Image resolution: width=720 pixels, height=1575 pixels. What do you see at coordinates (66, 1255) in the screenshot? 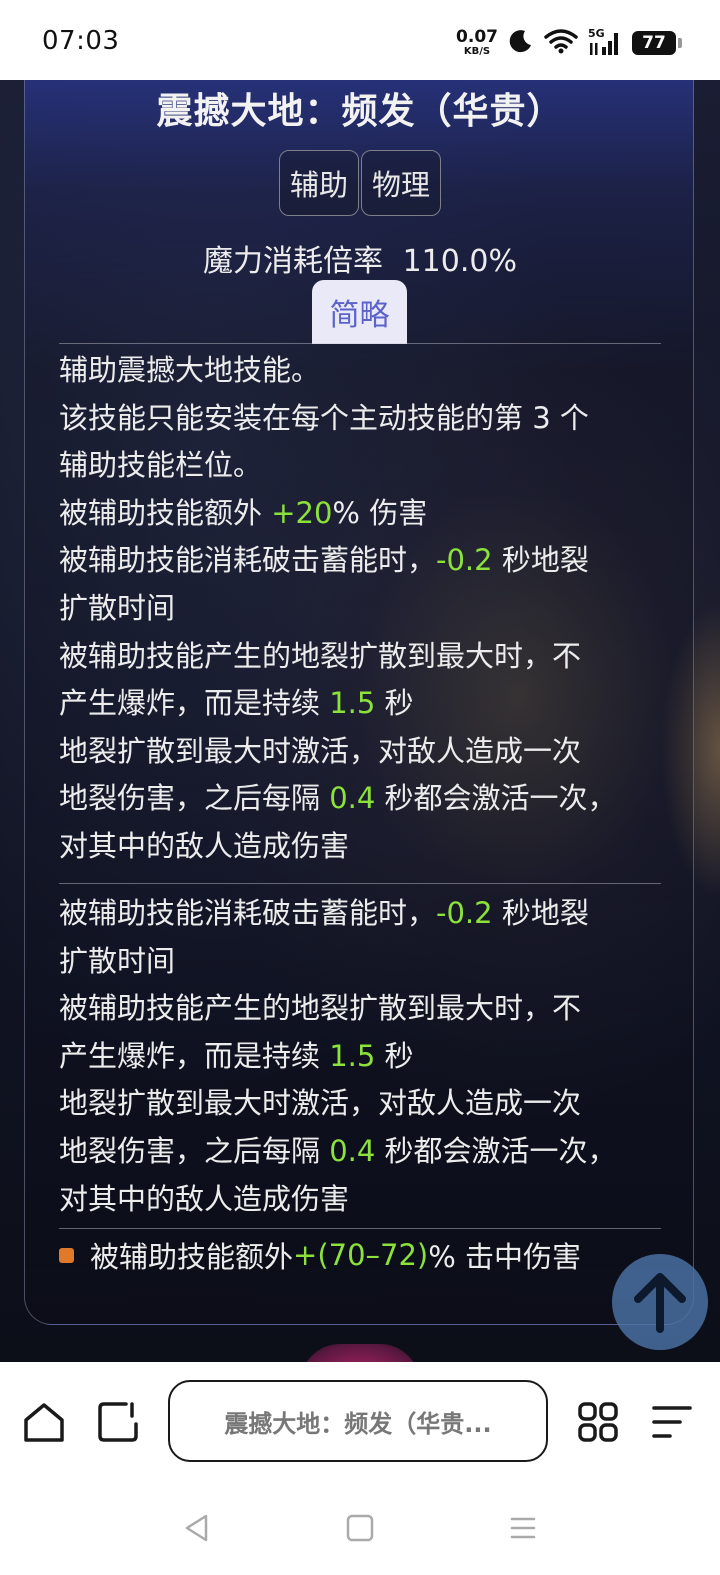
I see `bullet-icon` at bounding box center [66, 1255].